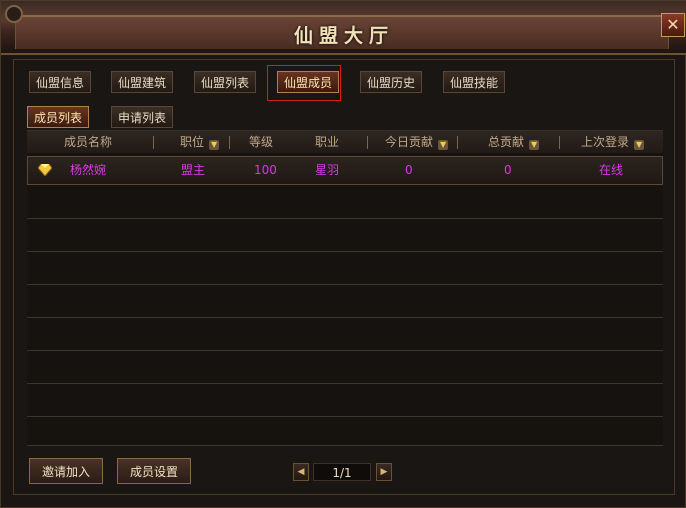 Image resolution: width=686 pixels, height=508 pixels. What do you see at coordinates (225, 82) in the screenshot?
I see `tab-guild-list: 仙盟列表` at bounding box center [225, 82].